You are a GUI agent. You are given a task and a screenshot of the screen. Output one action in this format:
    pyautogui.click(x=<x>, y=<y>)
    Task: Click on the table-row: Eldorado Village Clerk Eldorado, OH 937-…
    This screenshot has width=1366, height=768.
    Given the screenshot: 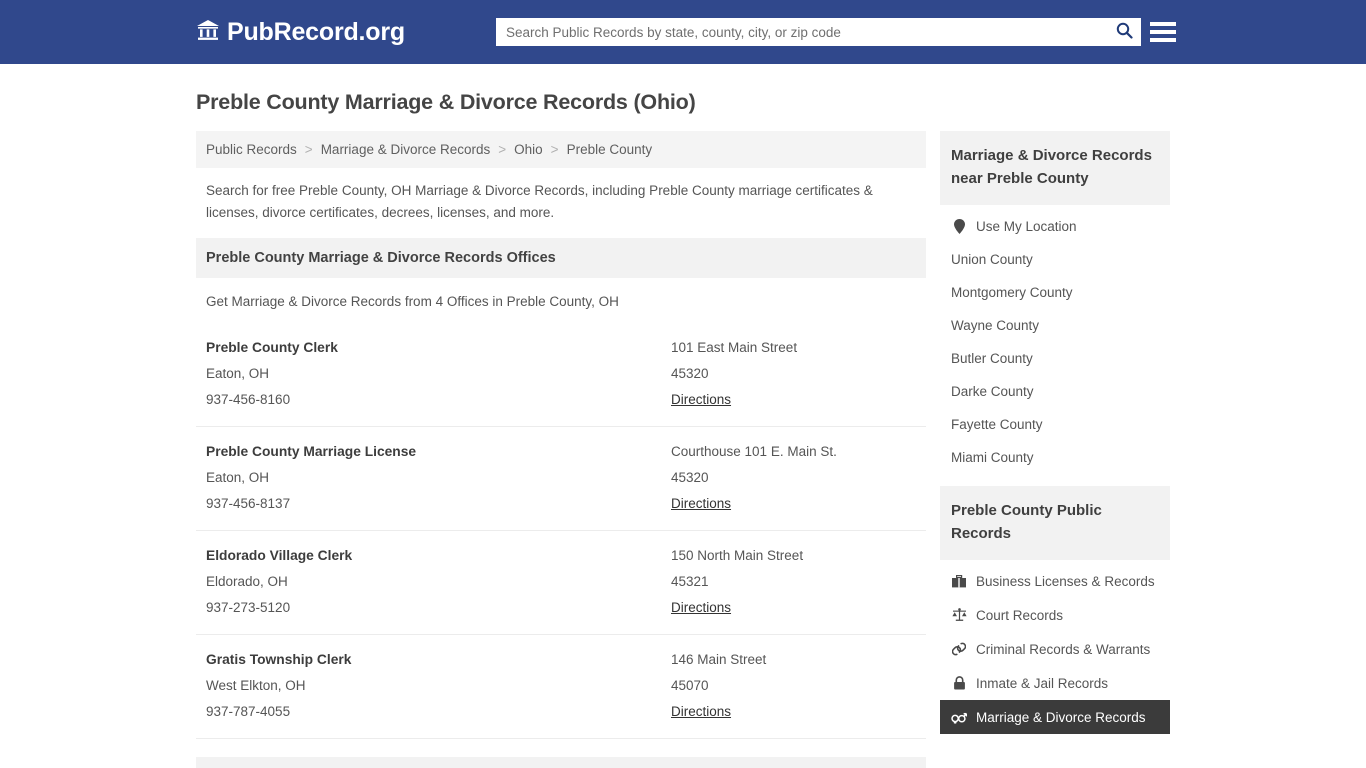 What is the action you would take?
    pyautogui.click(x=561, y=583)
    